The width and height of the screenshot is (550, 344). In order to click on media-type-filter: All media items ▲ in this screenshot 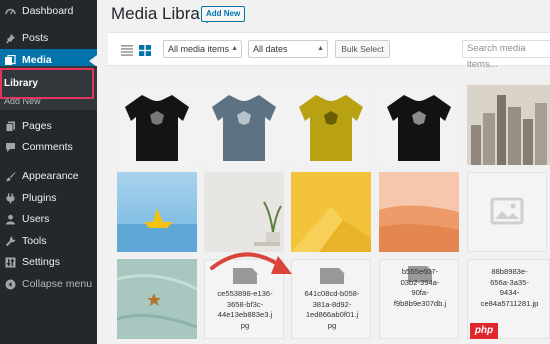, I will do `click(202, 49)`.